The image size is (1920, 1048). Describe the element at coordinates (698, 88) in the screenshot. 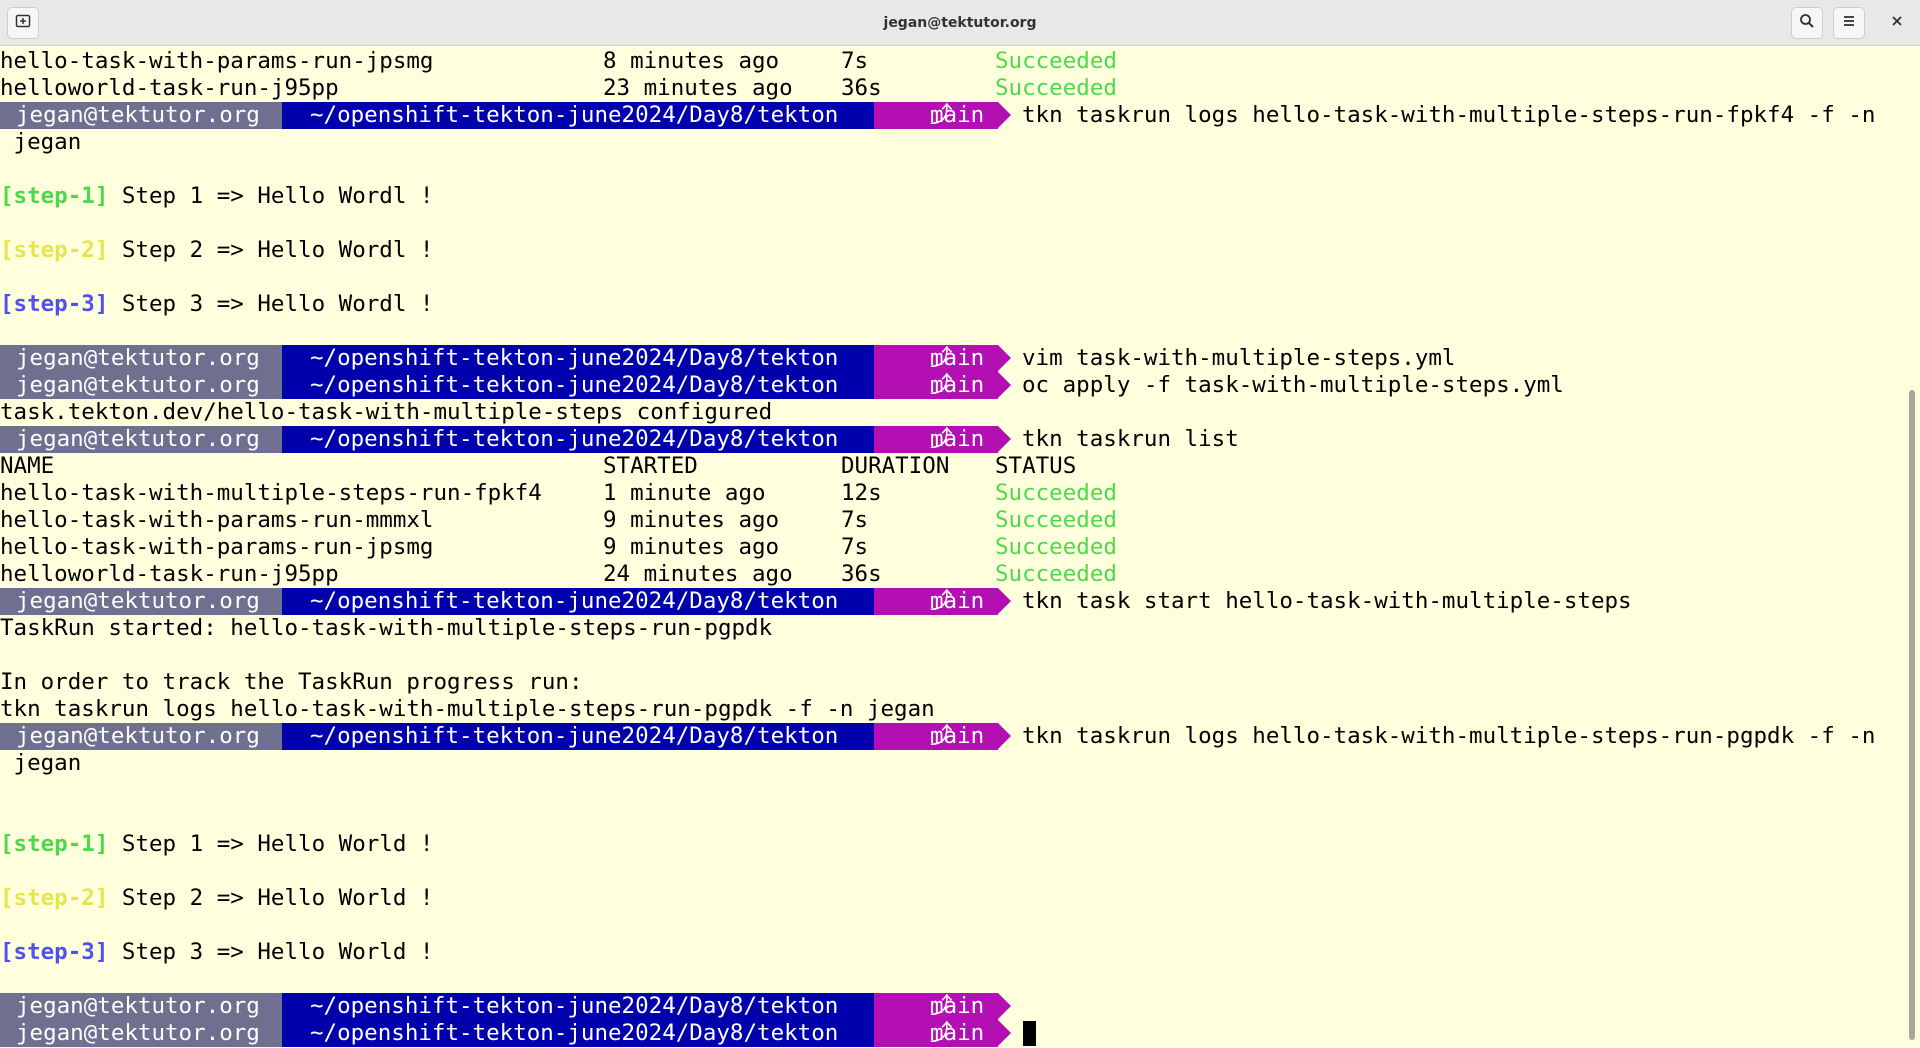

I see `taskrun-started: 23 minutes ago` at that location.